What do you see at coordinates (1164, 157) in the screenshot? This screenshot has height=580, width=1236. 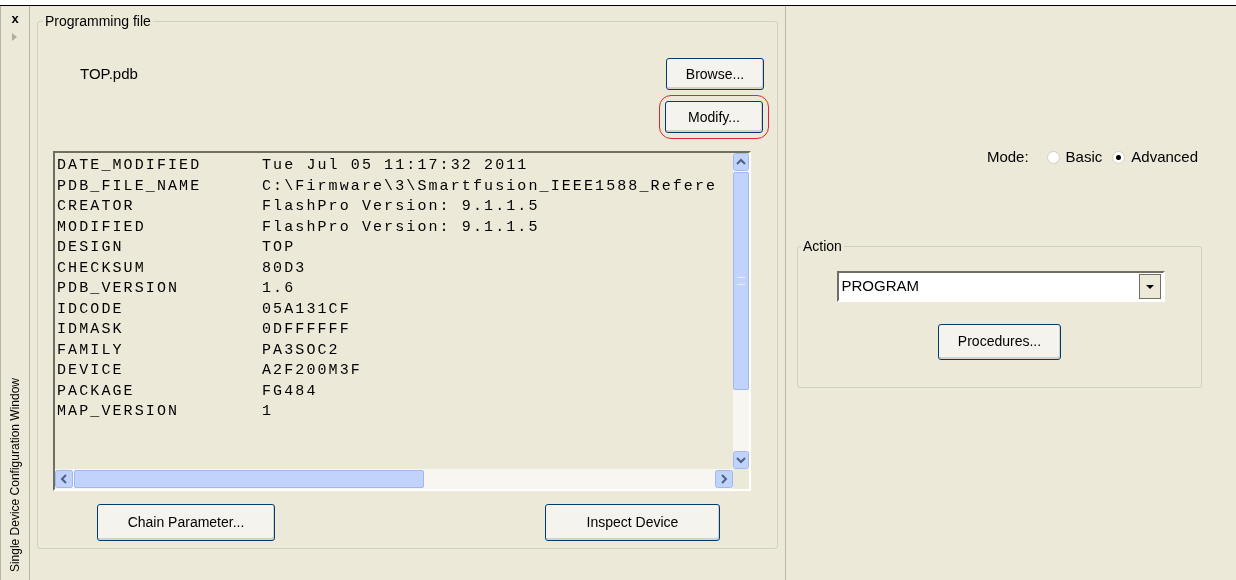 I see `radio-label: Advanced` at bounding box center [1164, 157].